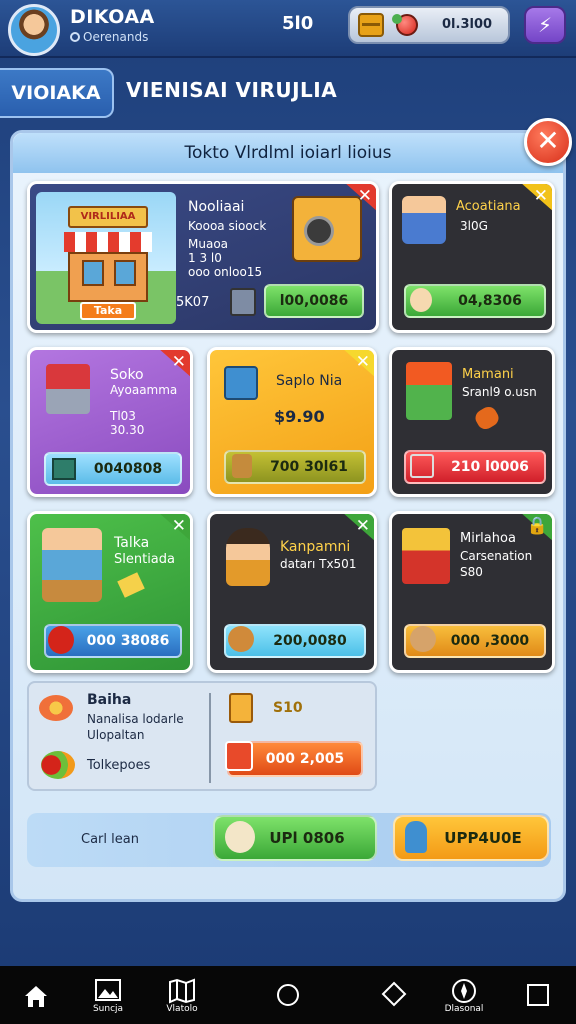 The height and width of the screenshot is (1024, 576). Describe the element at coordinates (421, 300) in the screenshot. I see `chick-icon` at that location.